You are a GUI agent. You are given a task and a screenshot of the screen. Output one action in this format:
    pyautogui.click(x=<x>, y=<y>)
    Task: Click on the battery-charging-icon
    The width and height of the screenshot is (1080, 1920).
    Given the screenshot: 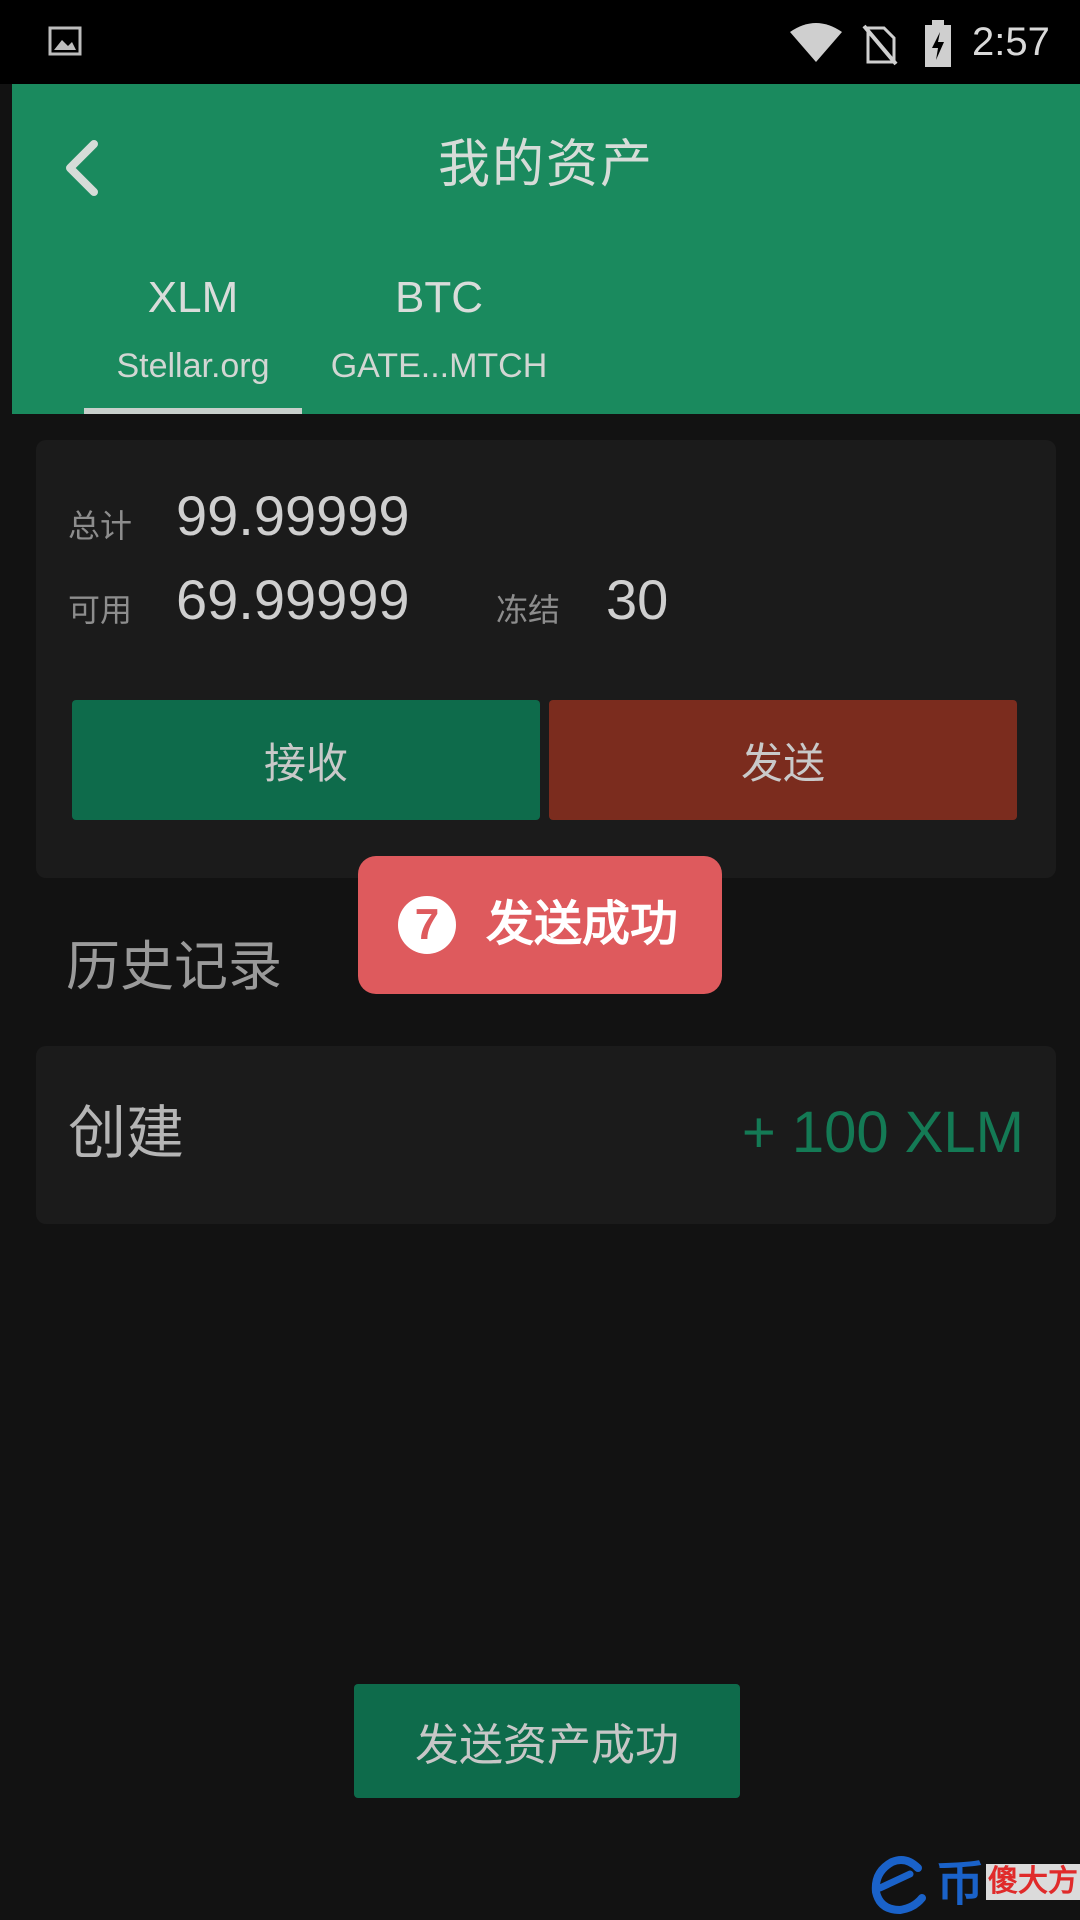 What is the action you would take?
    pyautogui.click(x=938, y=43)
    